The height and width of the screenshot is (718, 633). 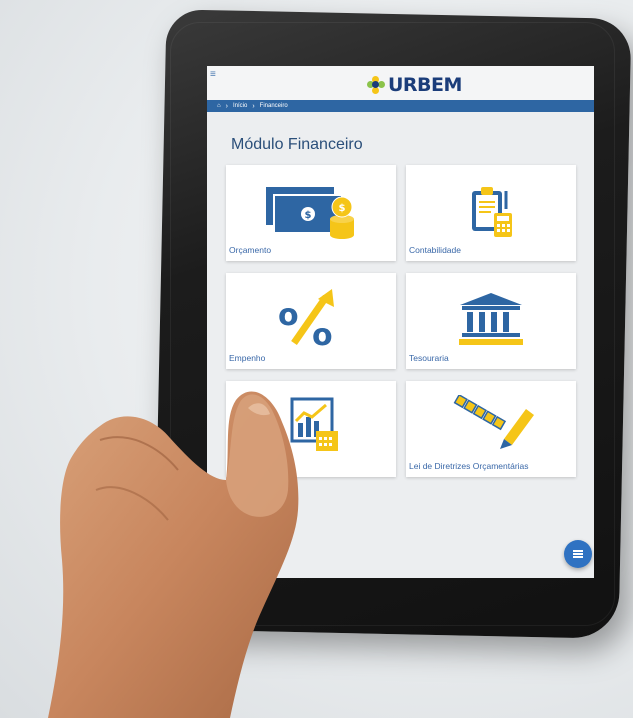 I want to click on menu-icon, so click(x=578, y=554).